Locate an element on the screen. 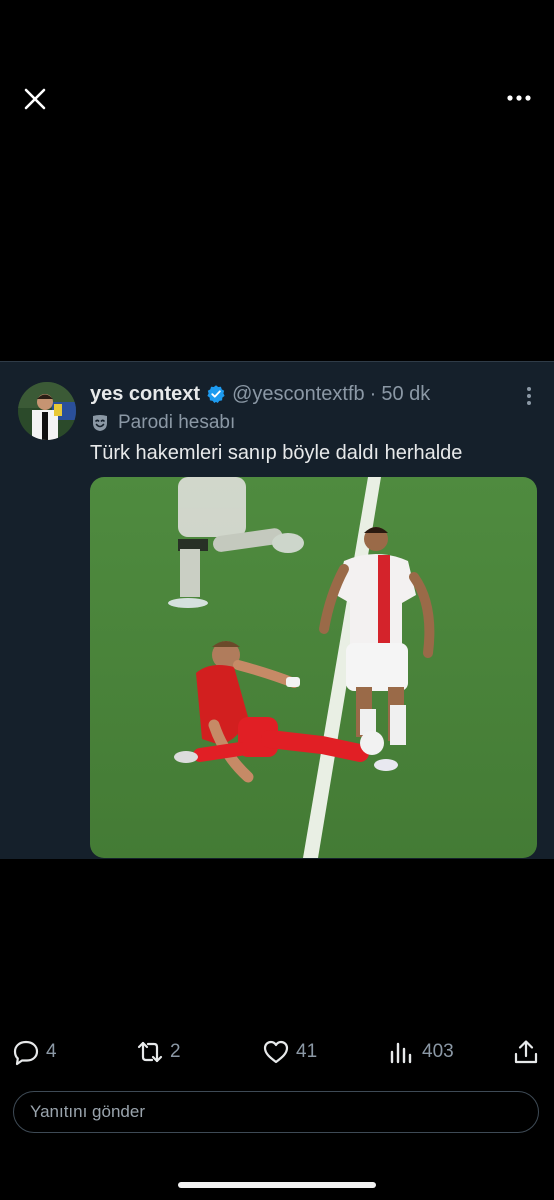 The height and width of the screenshot is (1200, 554). views-button: 403 is located at coordinates (421, 1052).